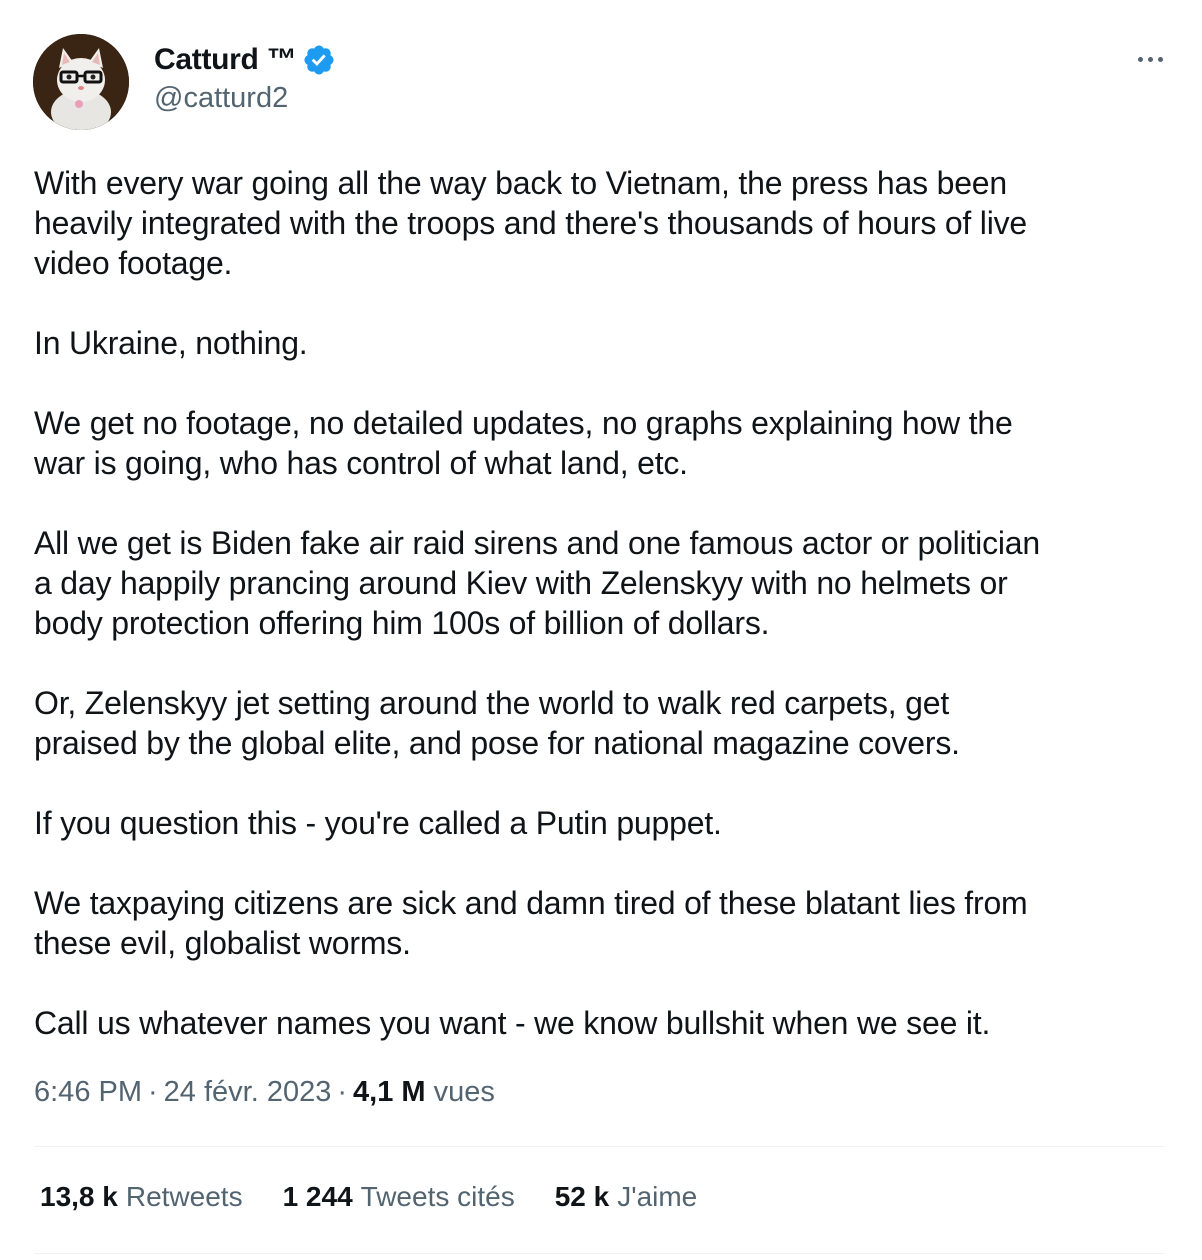 The width and height of the screenshot is (1202, 1260). I want to click on tweet-meta: 6:46 PM · 24 févr. 2023 · 4,1 M vues, so click(264, 1092).